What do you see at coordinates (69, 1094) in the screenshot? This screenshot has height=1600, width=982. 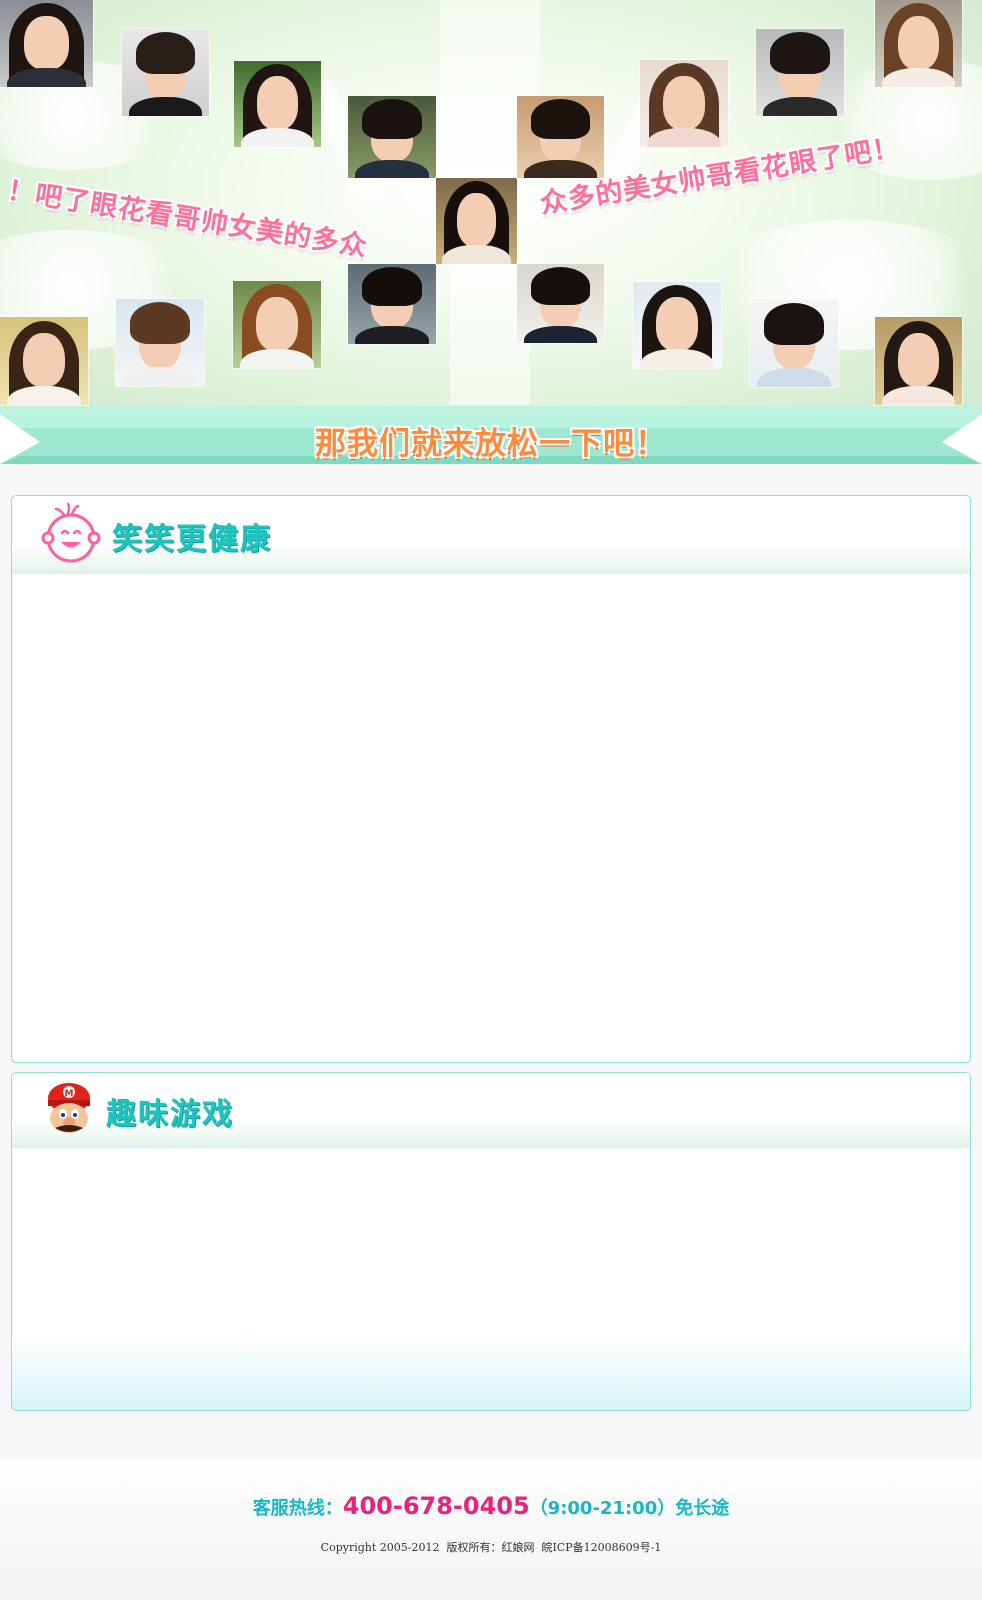 I see `svg-text: M` at bounding box center [69, 1094].